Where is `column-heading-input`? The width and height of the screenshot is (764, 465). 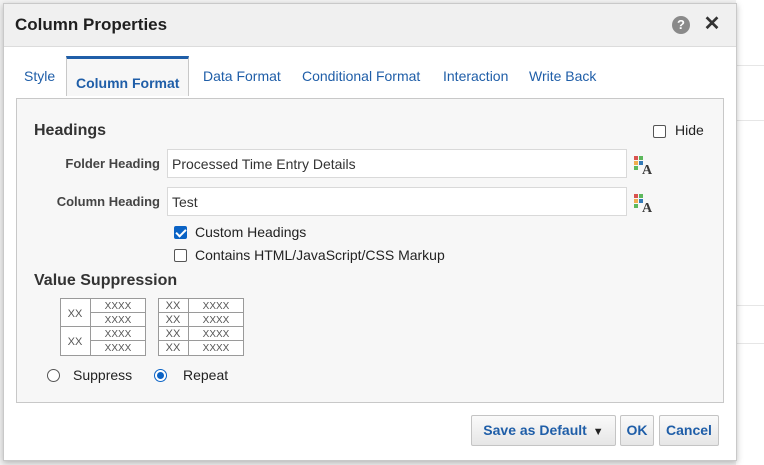
column-heading-input is located at coordinates (397, 201).